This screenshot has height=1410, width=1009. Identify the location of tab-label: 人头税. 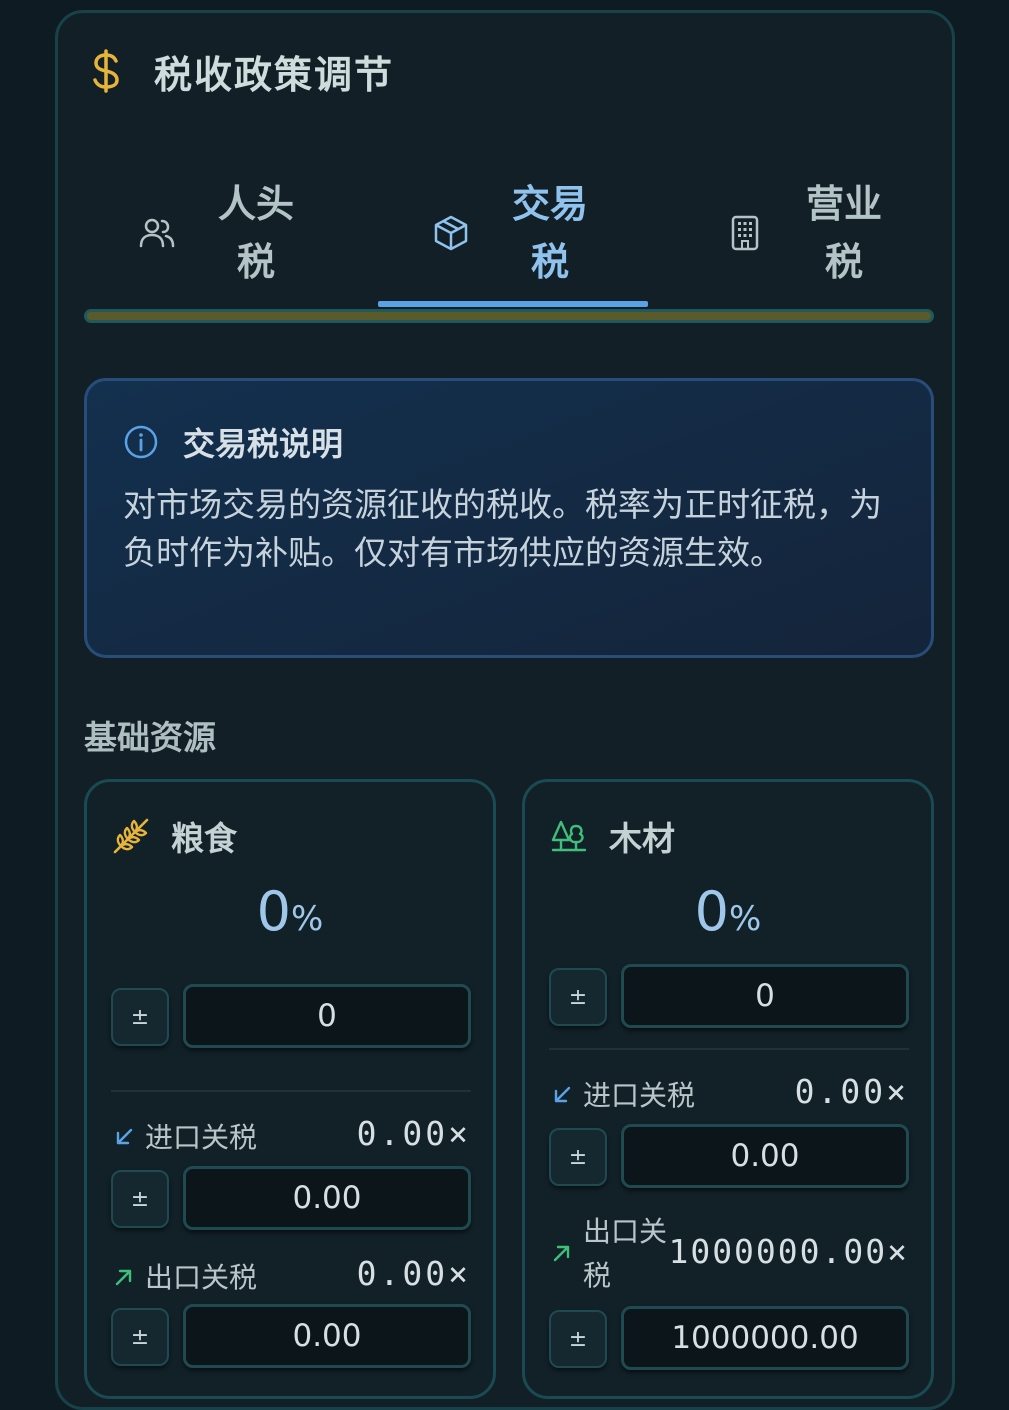
(255, 233).